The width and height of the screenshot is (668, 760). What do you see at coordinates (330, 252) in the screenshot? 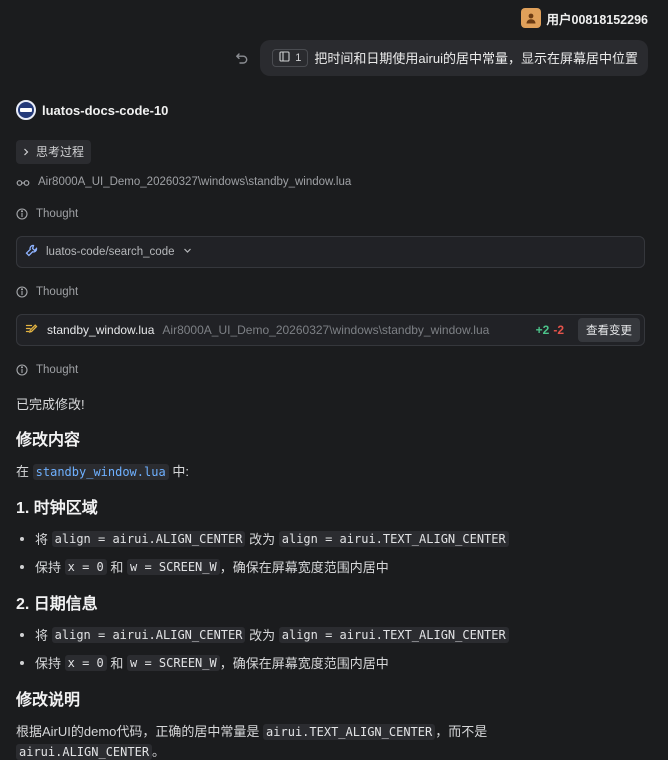
I see `tool-call-card: luatos-code/search_code` at bounding box center [330, 252].